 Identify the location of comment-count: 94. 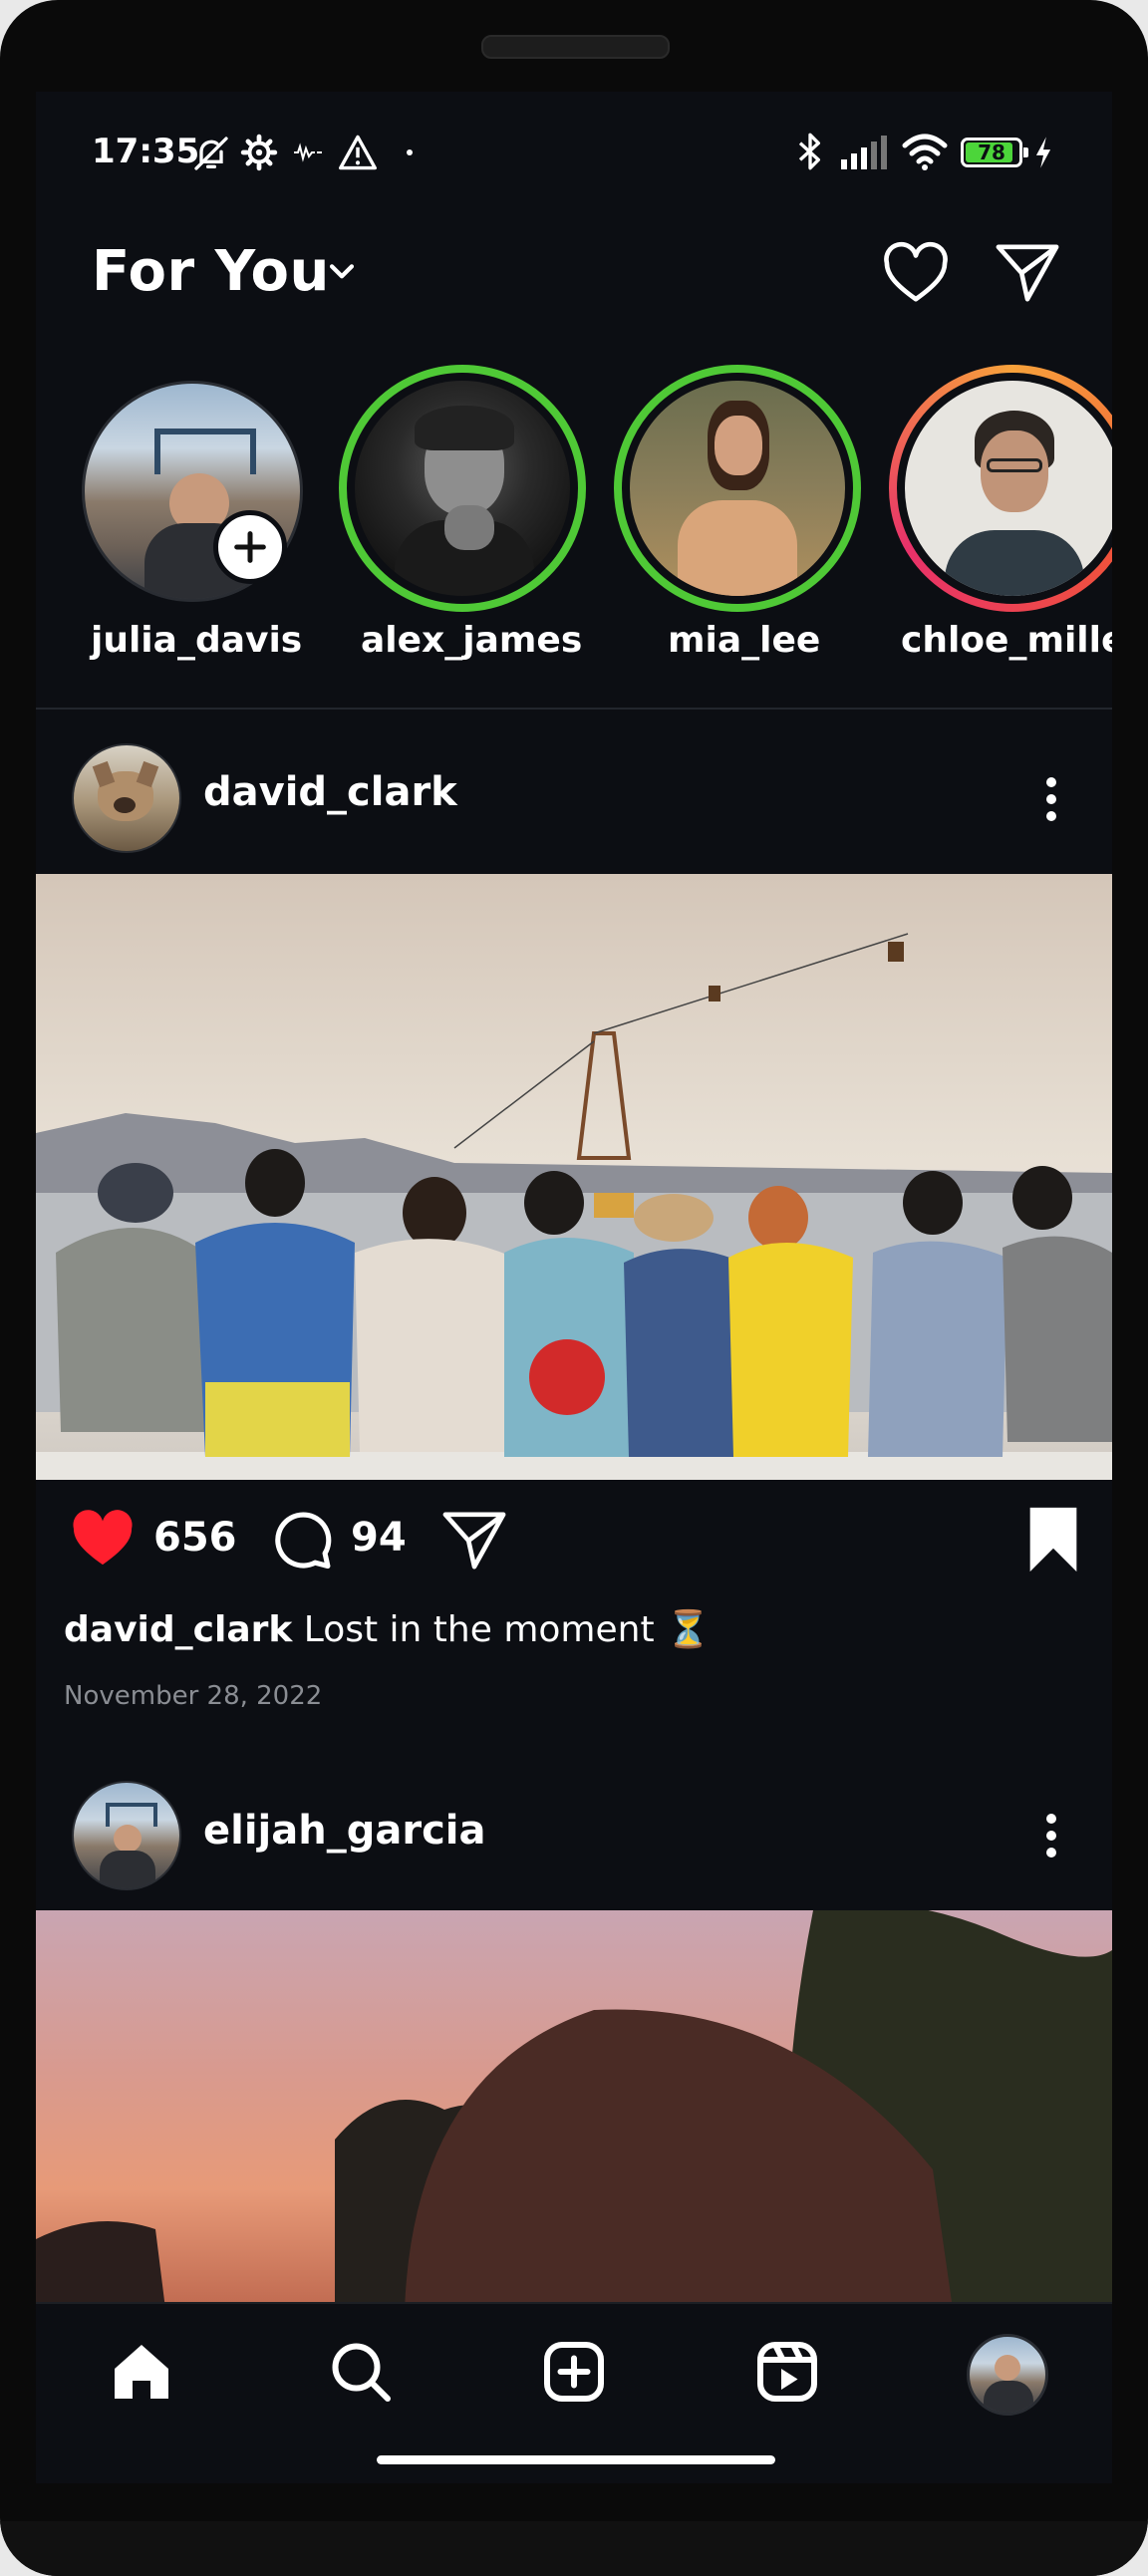
(379, 1538).